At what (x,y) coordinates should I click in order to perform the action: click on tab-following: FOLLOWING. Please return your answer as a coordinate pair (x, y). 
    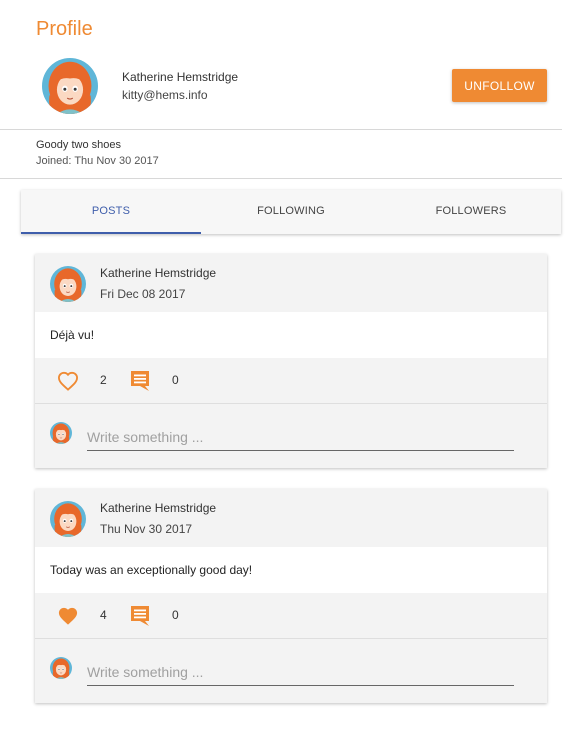
    Looking at the image, I should click on (291, 212).